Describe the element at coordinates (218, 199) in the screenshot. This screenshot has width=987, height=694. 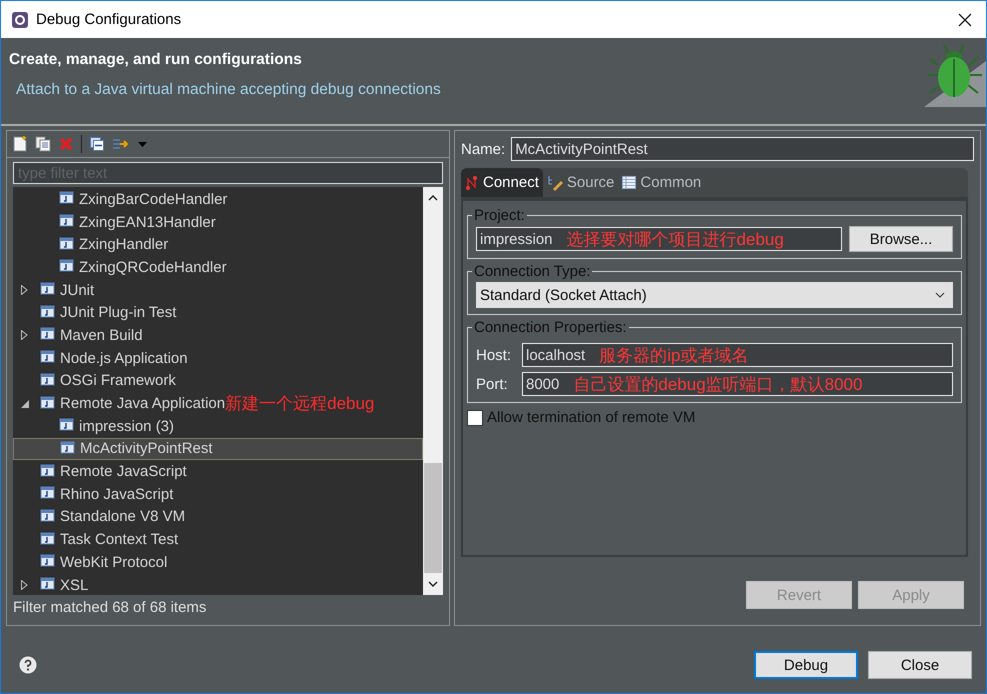
I see `tree-item: ZxingBarCodeHandler` at that location.